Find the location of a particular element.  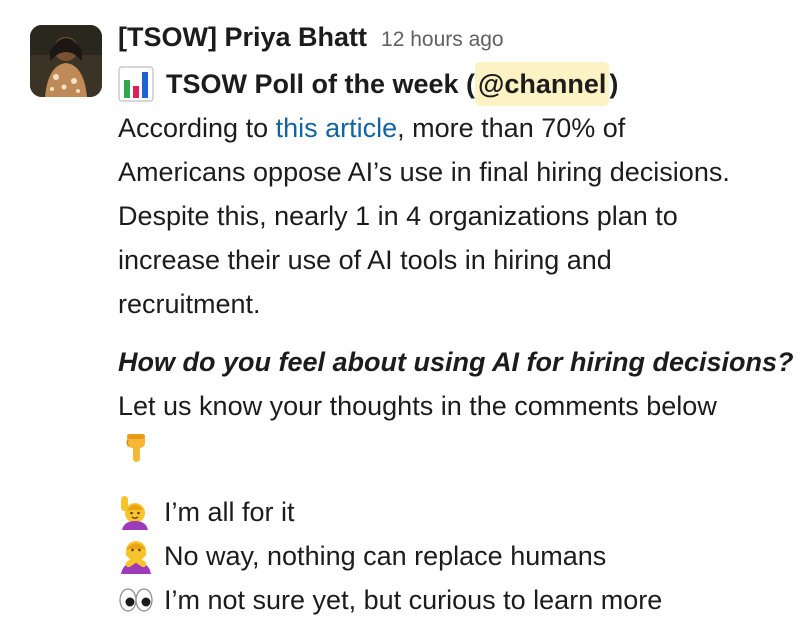

paragraph-text: , more than 70% of is located at coordinates (511, 128).